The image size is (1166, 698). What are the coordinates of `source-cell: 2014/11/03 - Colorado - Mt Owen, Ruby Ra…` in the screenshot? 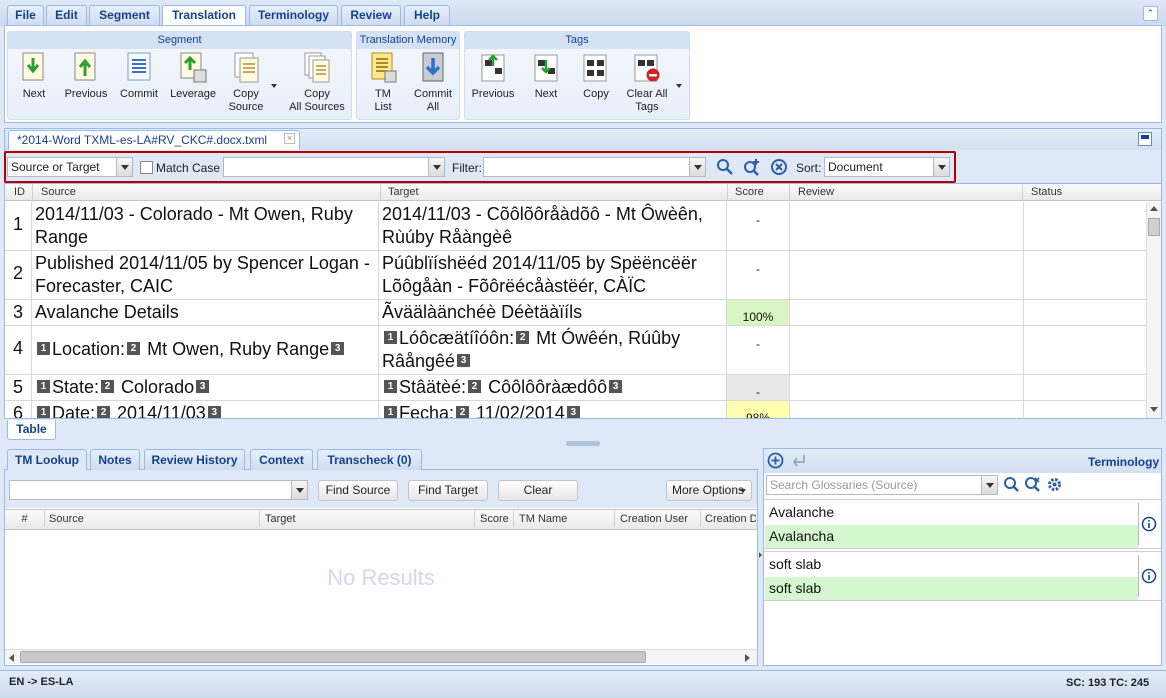 It's located at (205, 226).